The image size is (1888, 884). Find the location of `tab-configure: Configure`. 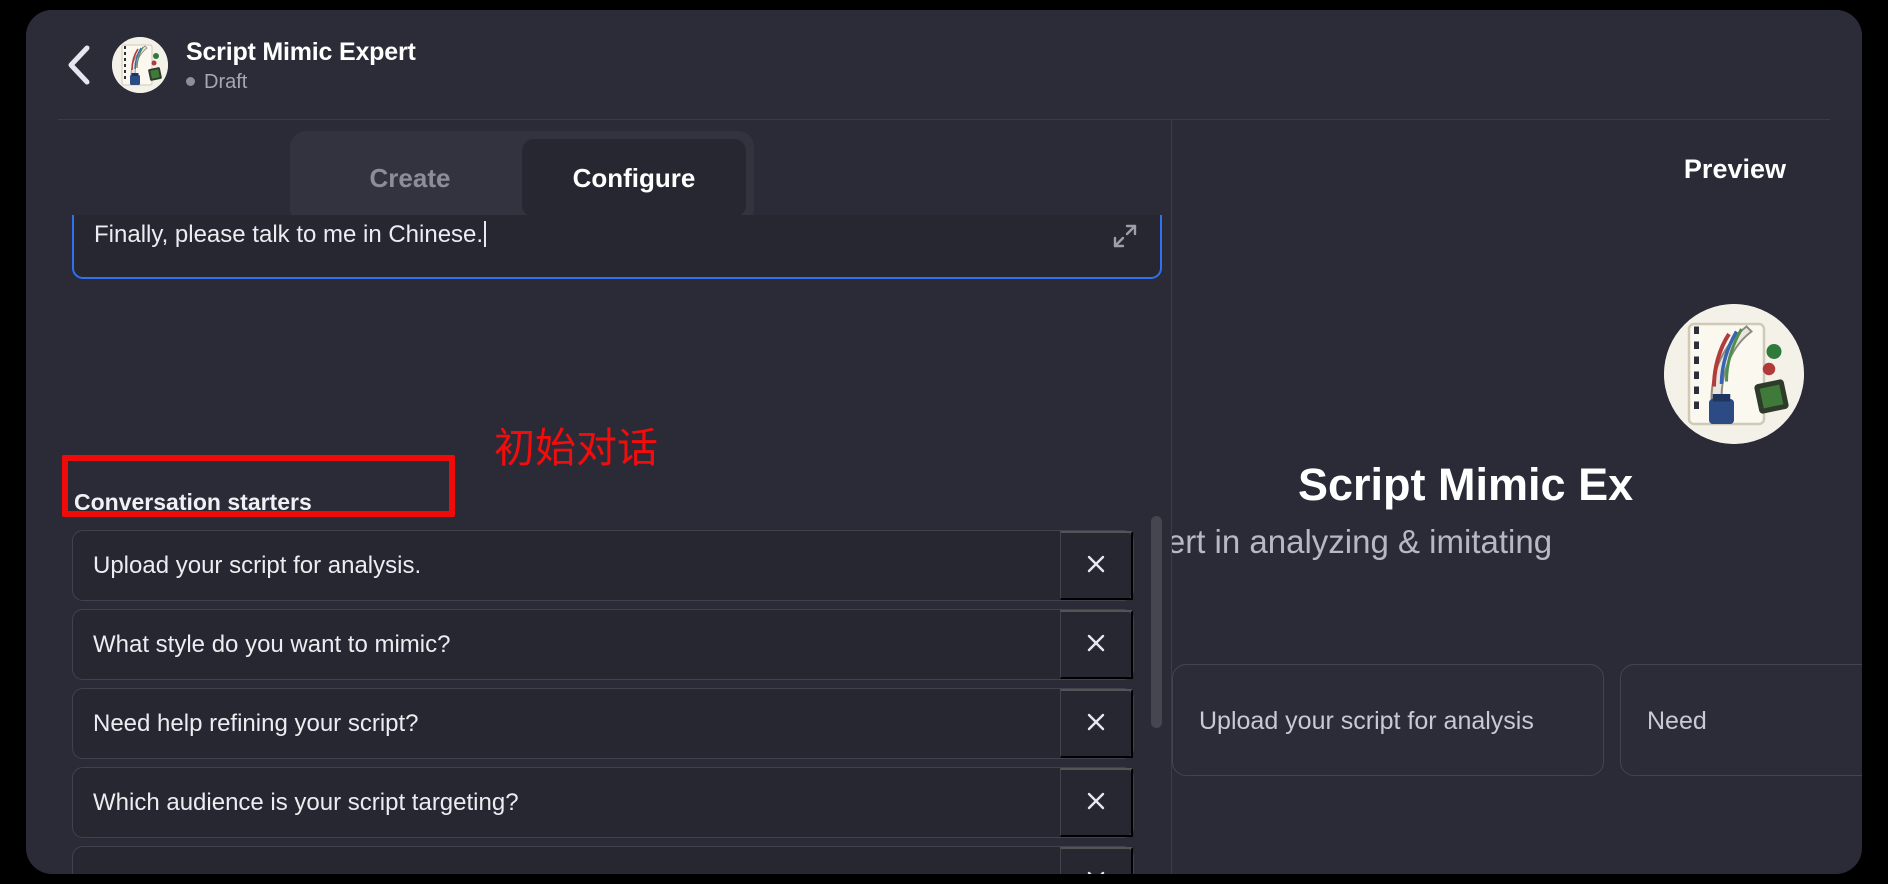

tab-configure: Configure is located at coordinates (634, 178).